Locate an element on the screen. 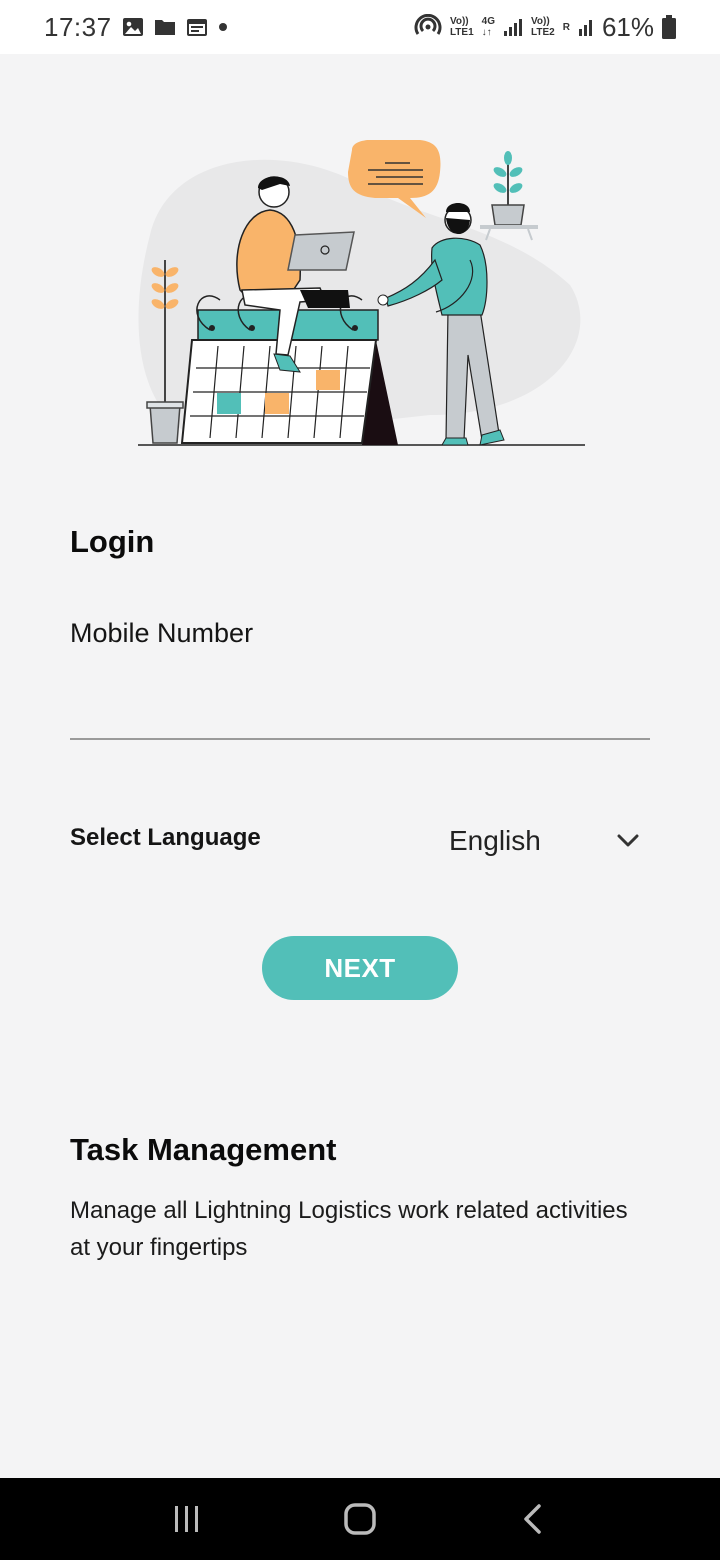 Image resolution: width=720 pixels, height=1560 pixels. notification-icons is located at coordinates (175, 27).